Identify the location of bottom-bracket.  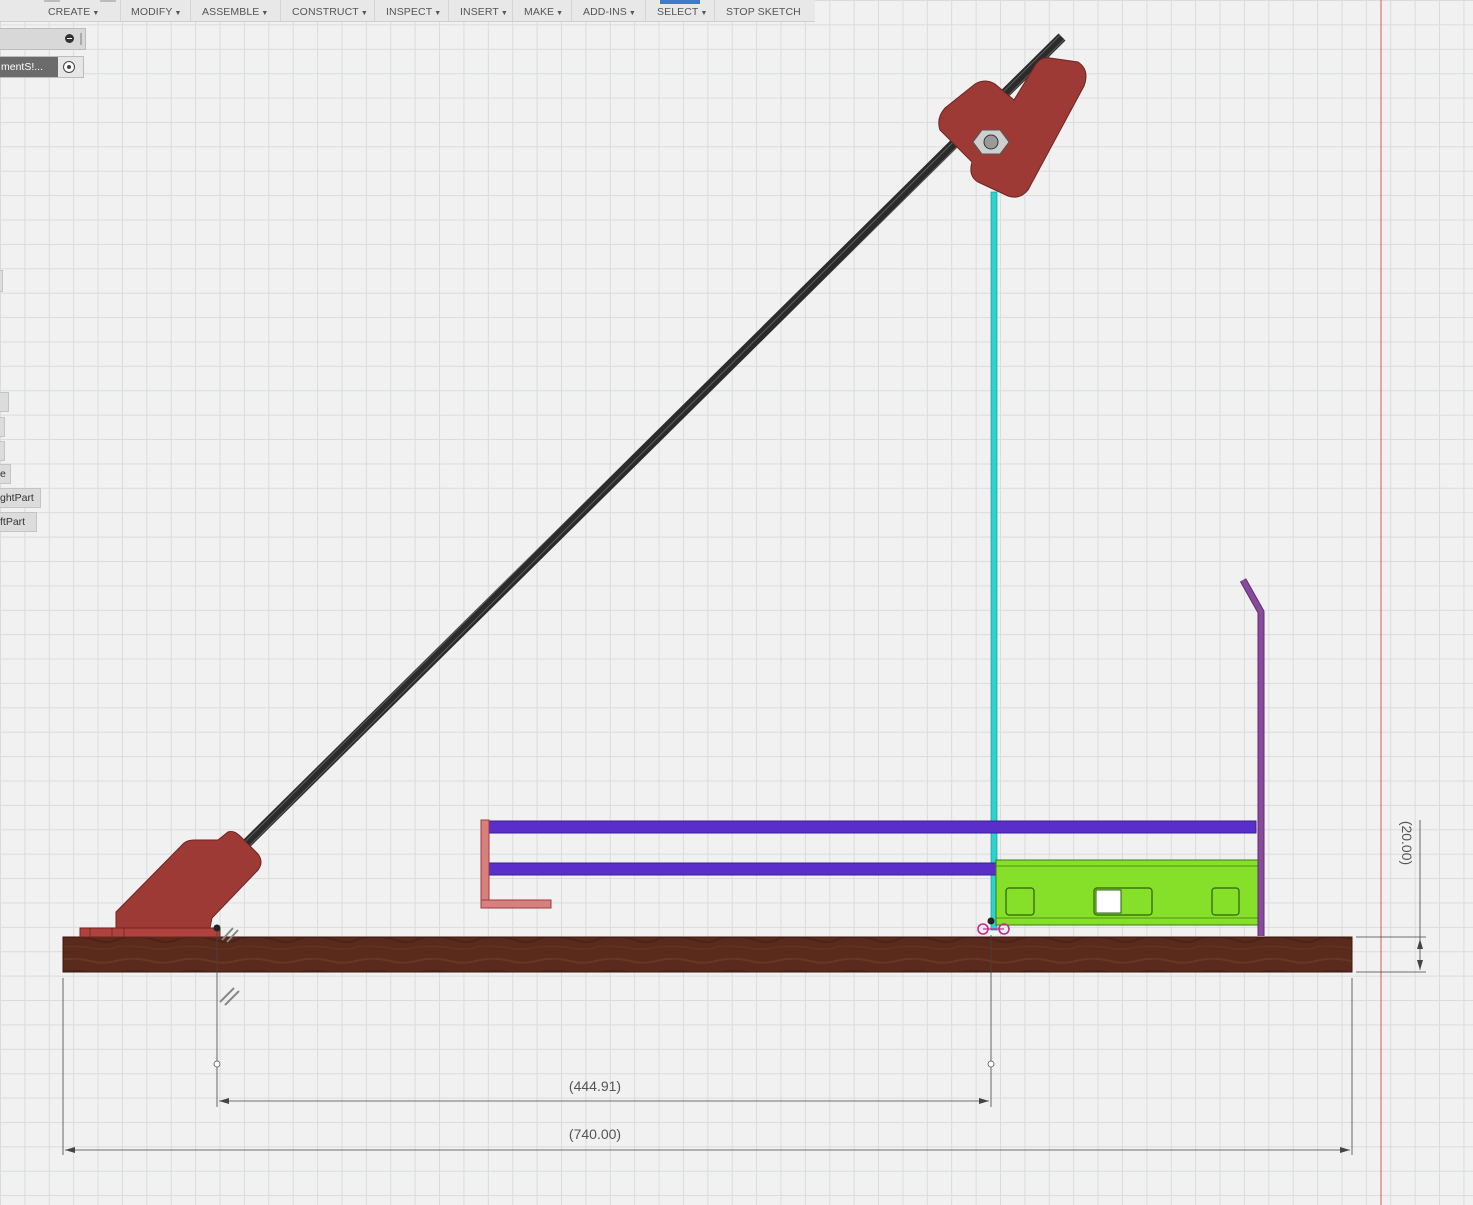
(170, 884).